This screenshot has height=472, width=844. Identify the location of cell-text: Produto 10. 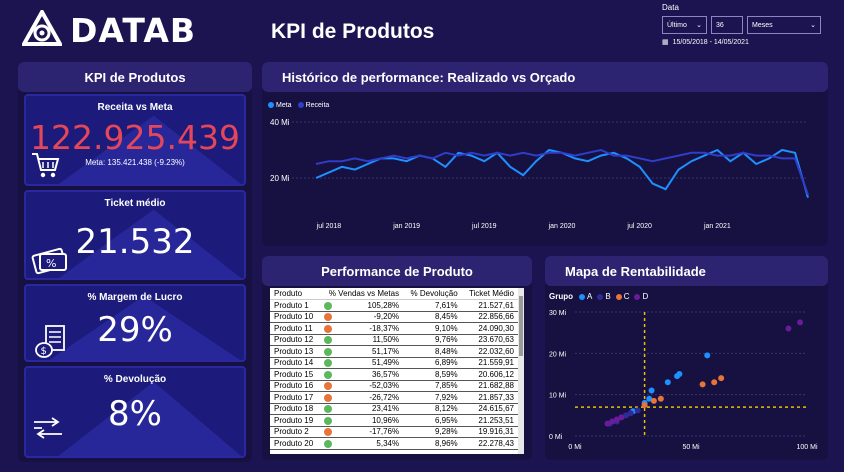
(294, 317).